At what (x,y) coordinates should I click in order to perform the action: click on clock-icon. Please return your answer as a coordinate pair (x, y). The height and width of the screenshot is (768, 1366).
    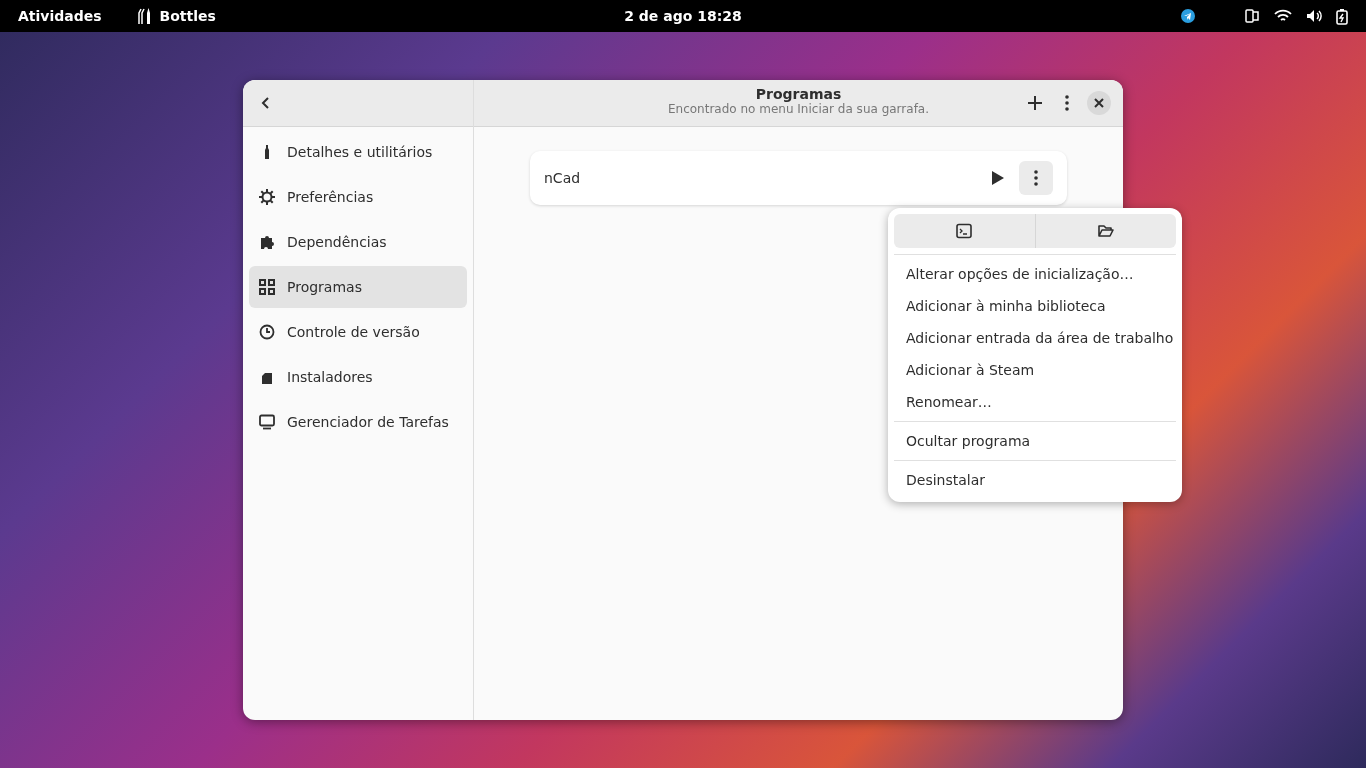
    Looking at the image, I should click on (267, 332).